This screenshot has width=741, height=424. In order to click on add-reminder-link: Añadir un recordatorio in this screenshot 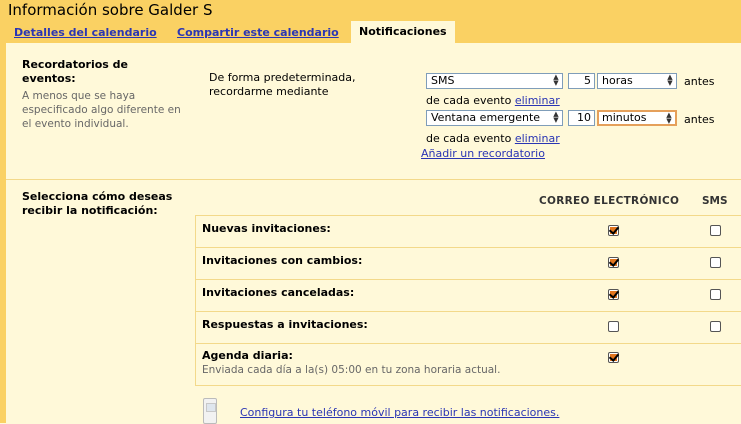, I will do `click(483, 153)`.